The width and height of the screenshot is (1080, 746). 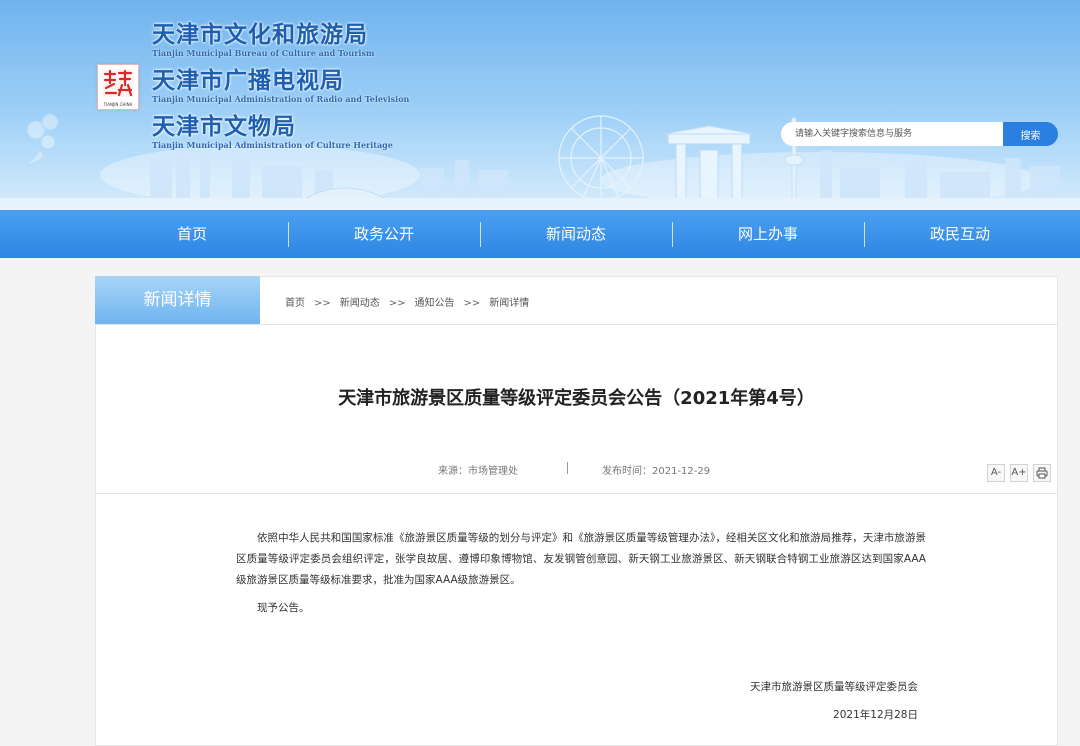 What do you see at coordinates (260, 34) in the screenshot?
I see `org-name-cn: 天津市文化和旅游局` at bounding box center [260, 34].